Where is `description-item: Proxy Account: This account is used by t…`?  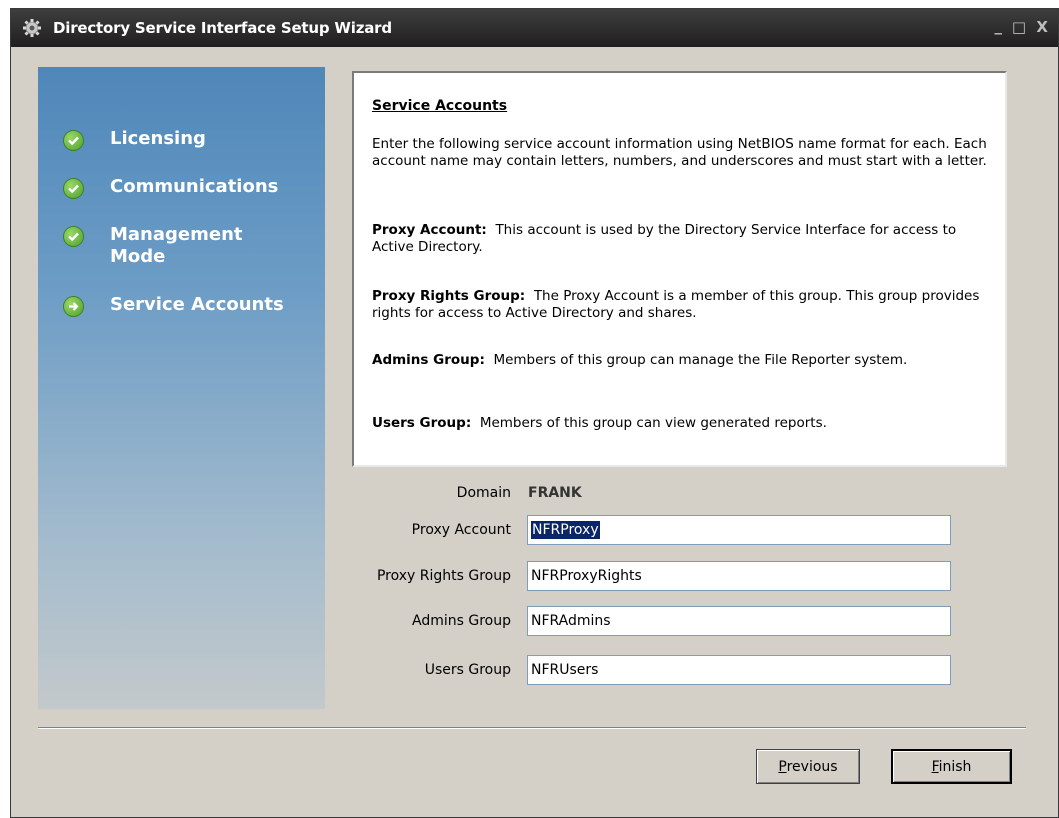 description-item: Proxy Account: This account is used by t… is located at coordinates (679, 239).